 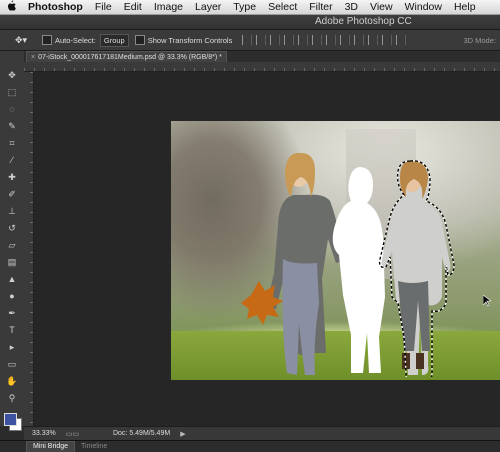 I want to click on gradient-tool-icon: ▤, so click(x=12, y=262).